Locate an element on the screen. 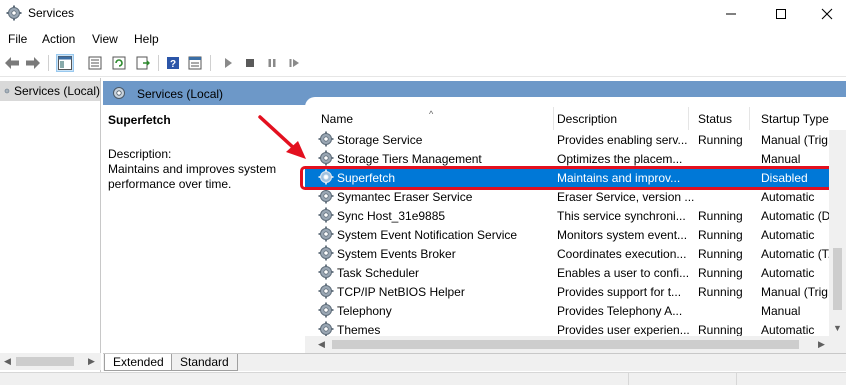 This screenshot has width=846, height=385. restart-icon is located at coordinates (294, 63).